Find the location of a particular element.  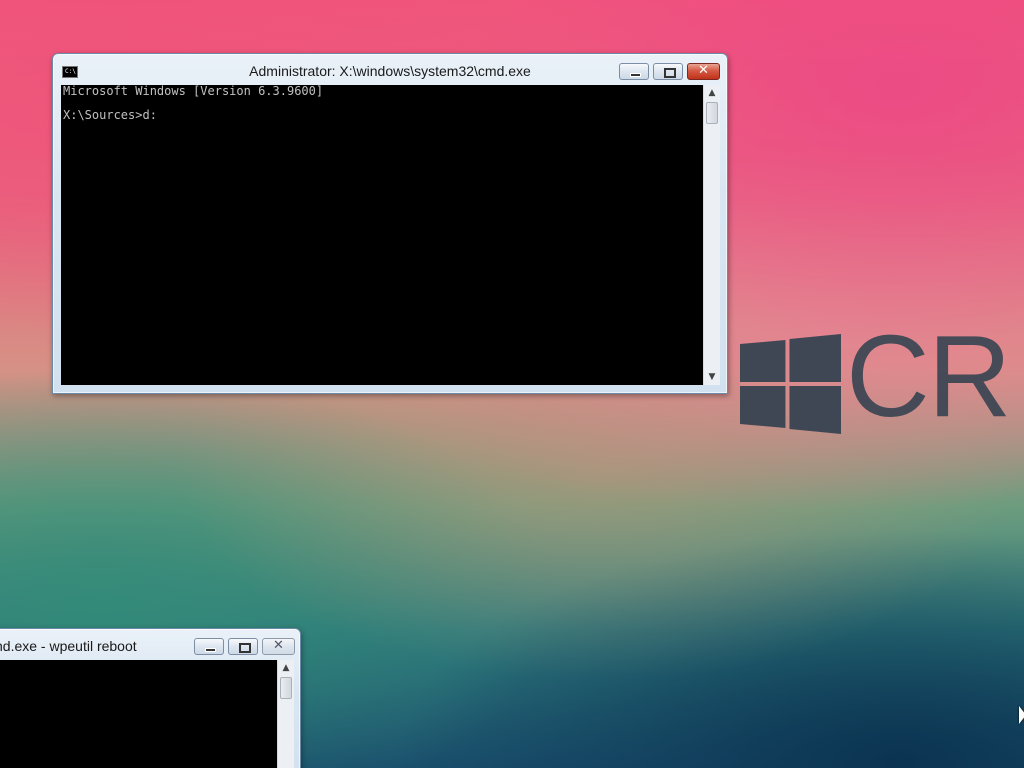

window-titlebar: nd.exe - wpeutil reboot ✕ is located at coordinates (150, 644).